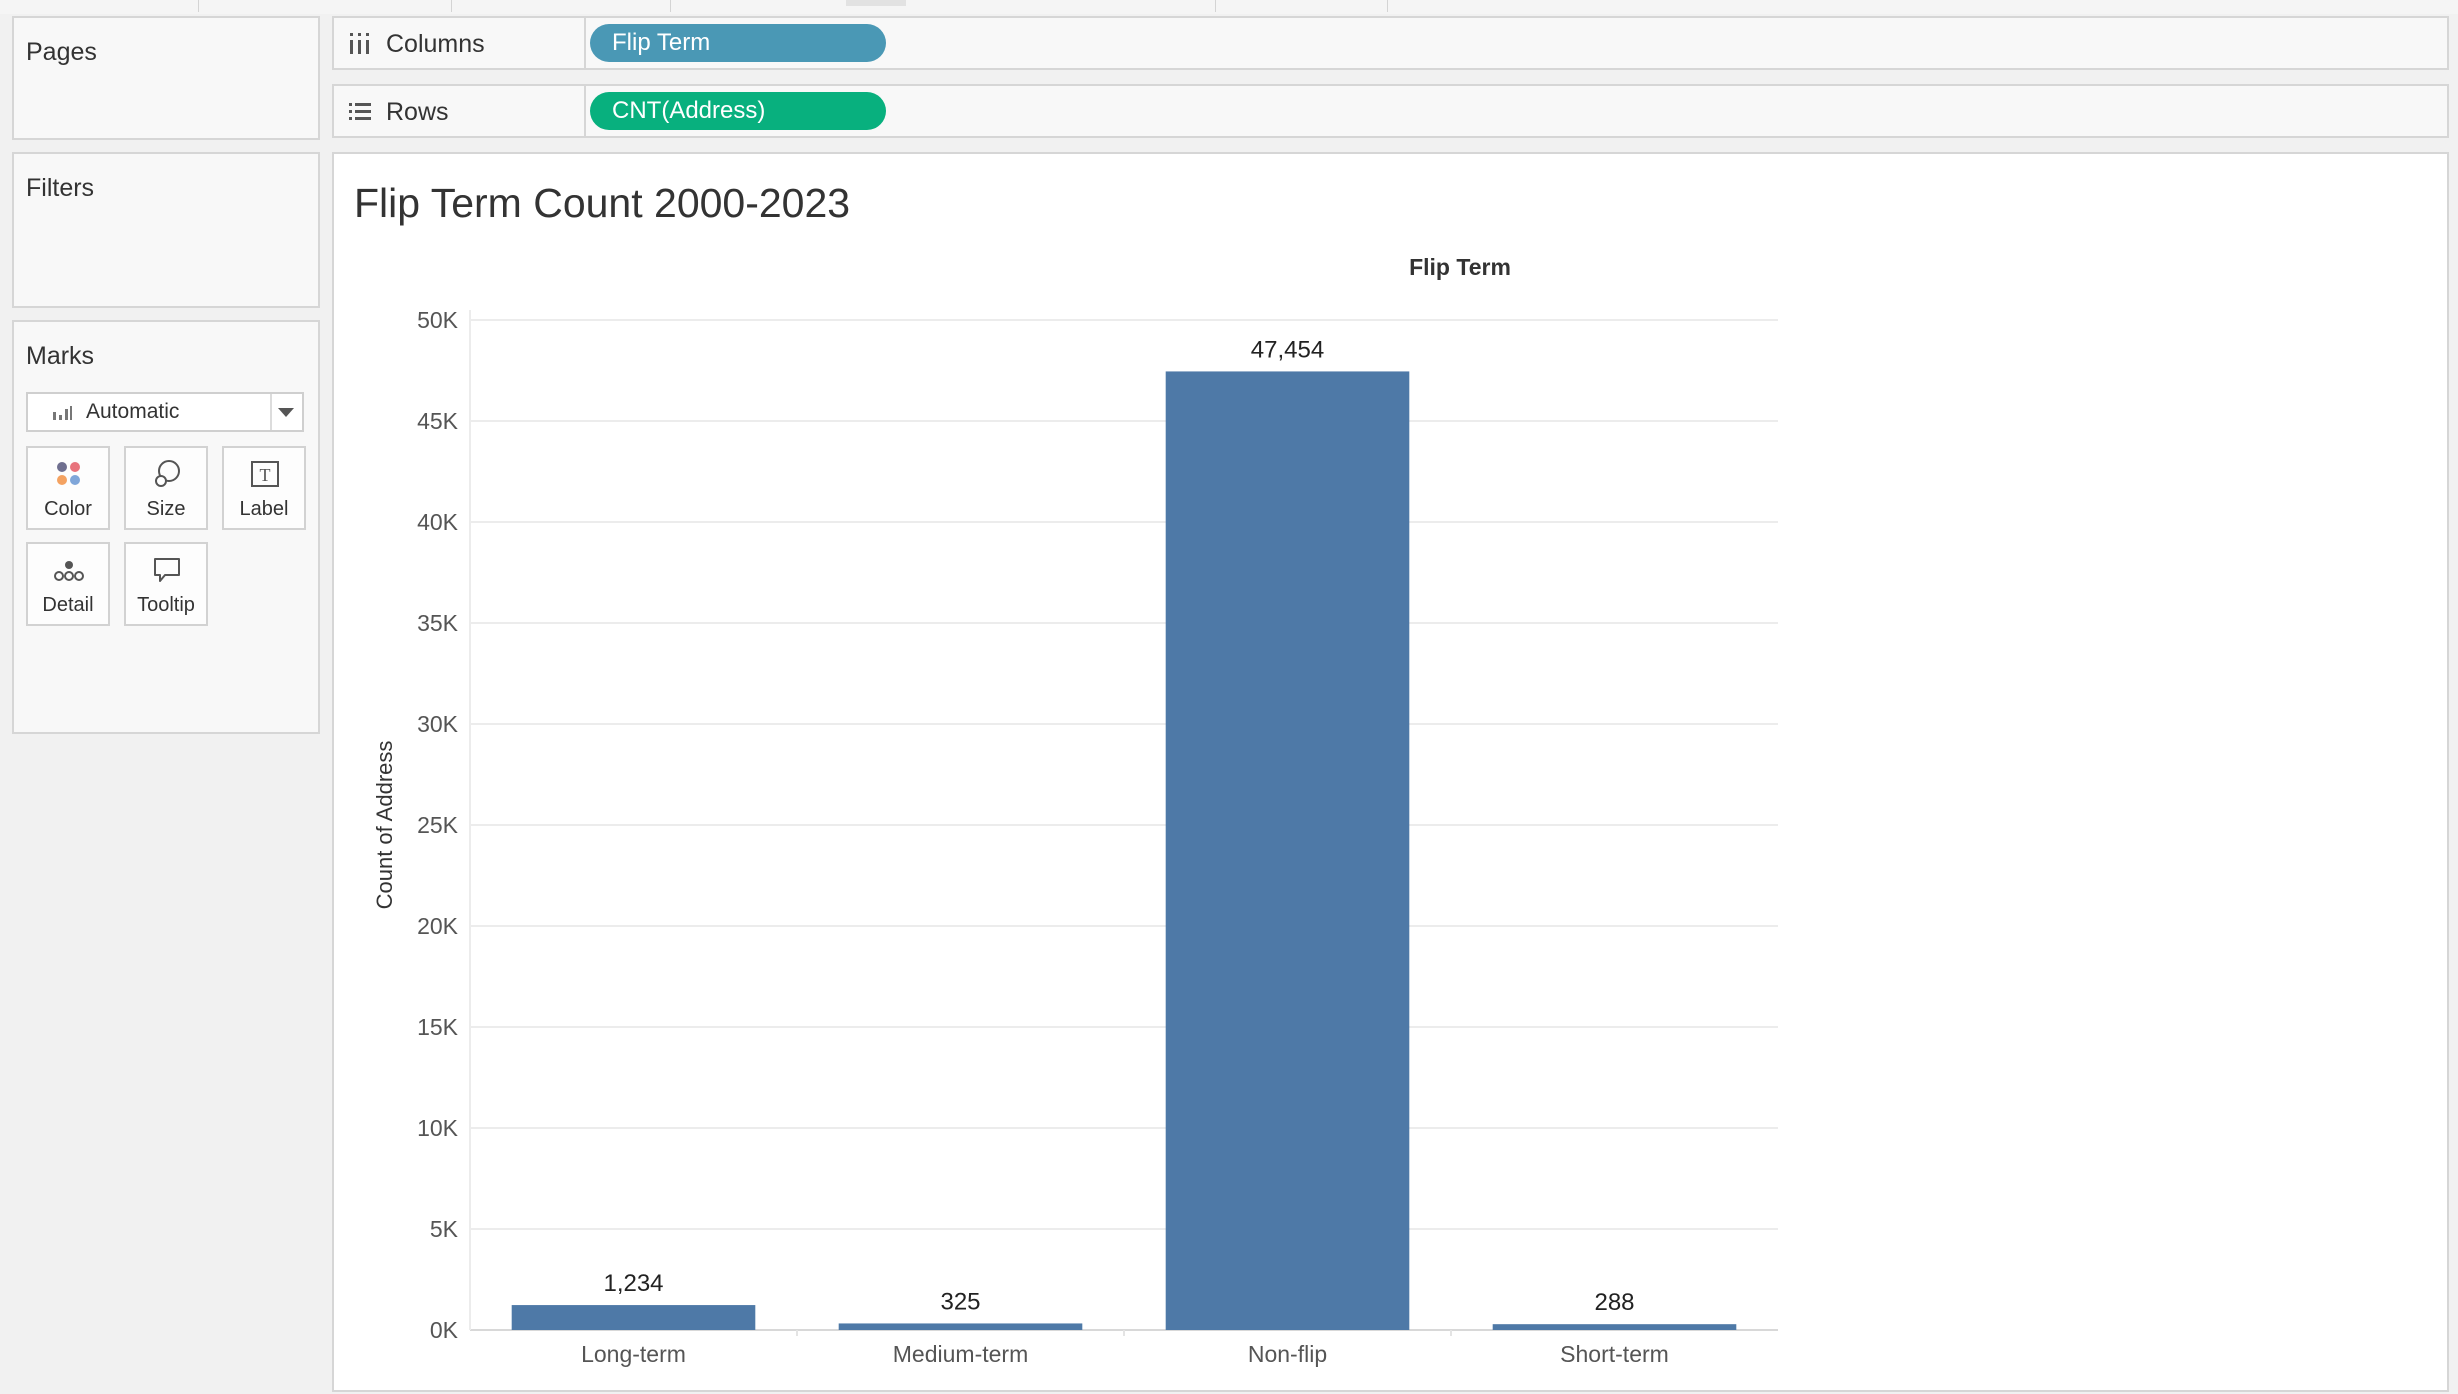  Describe the element at coordinates (166, 509) in the screenshot. I see `size-label: Size` at that location.